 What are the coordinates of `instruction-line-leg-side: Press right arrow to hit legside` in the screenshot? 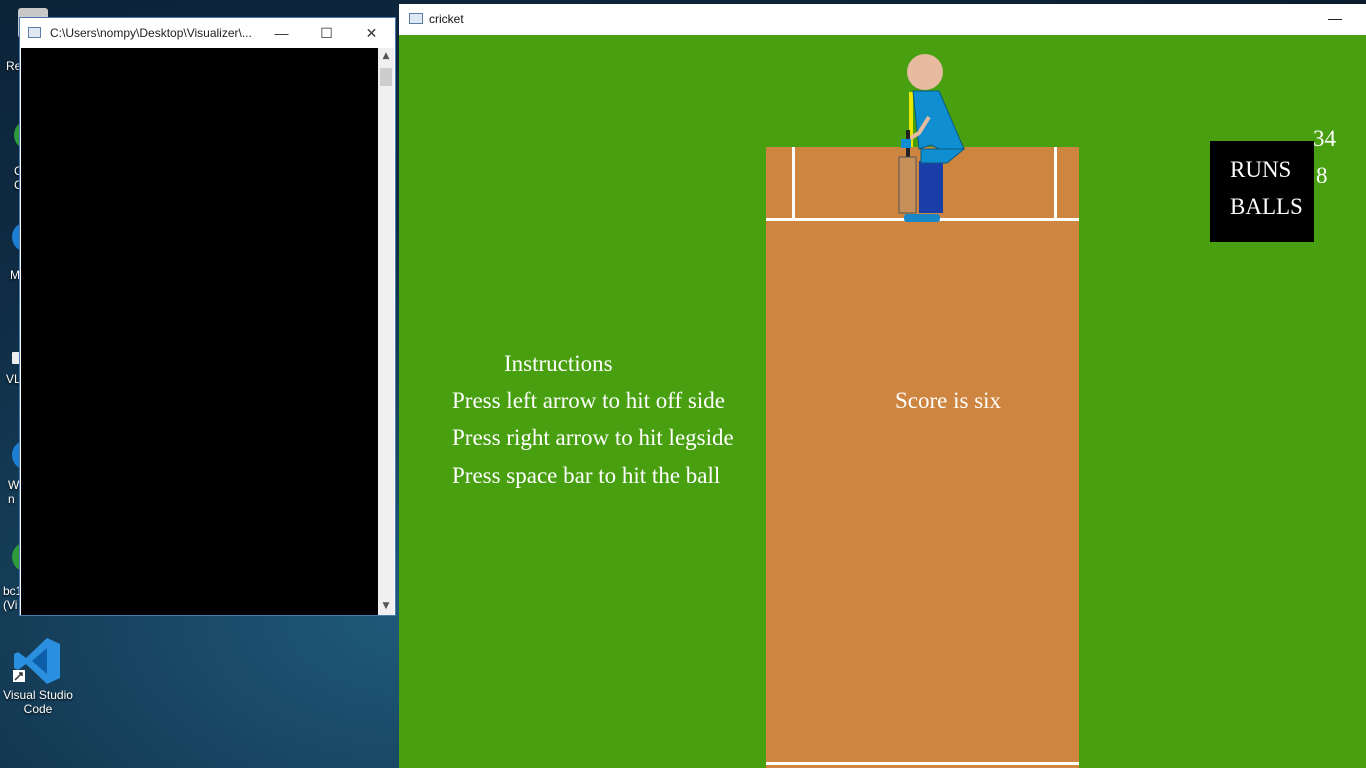 It's located at (593, 437).